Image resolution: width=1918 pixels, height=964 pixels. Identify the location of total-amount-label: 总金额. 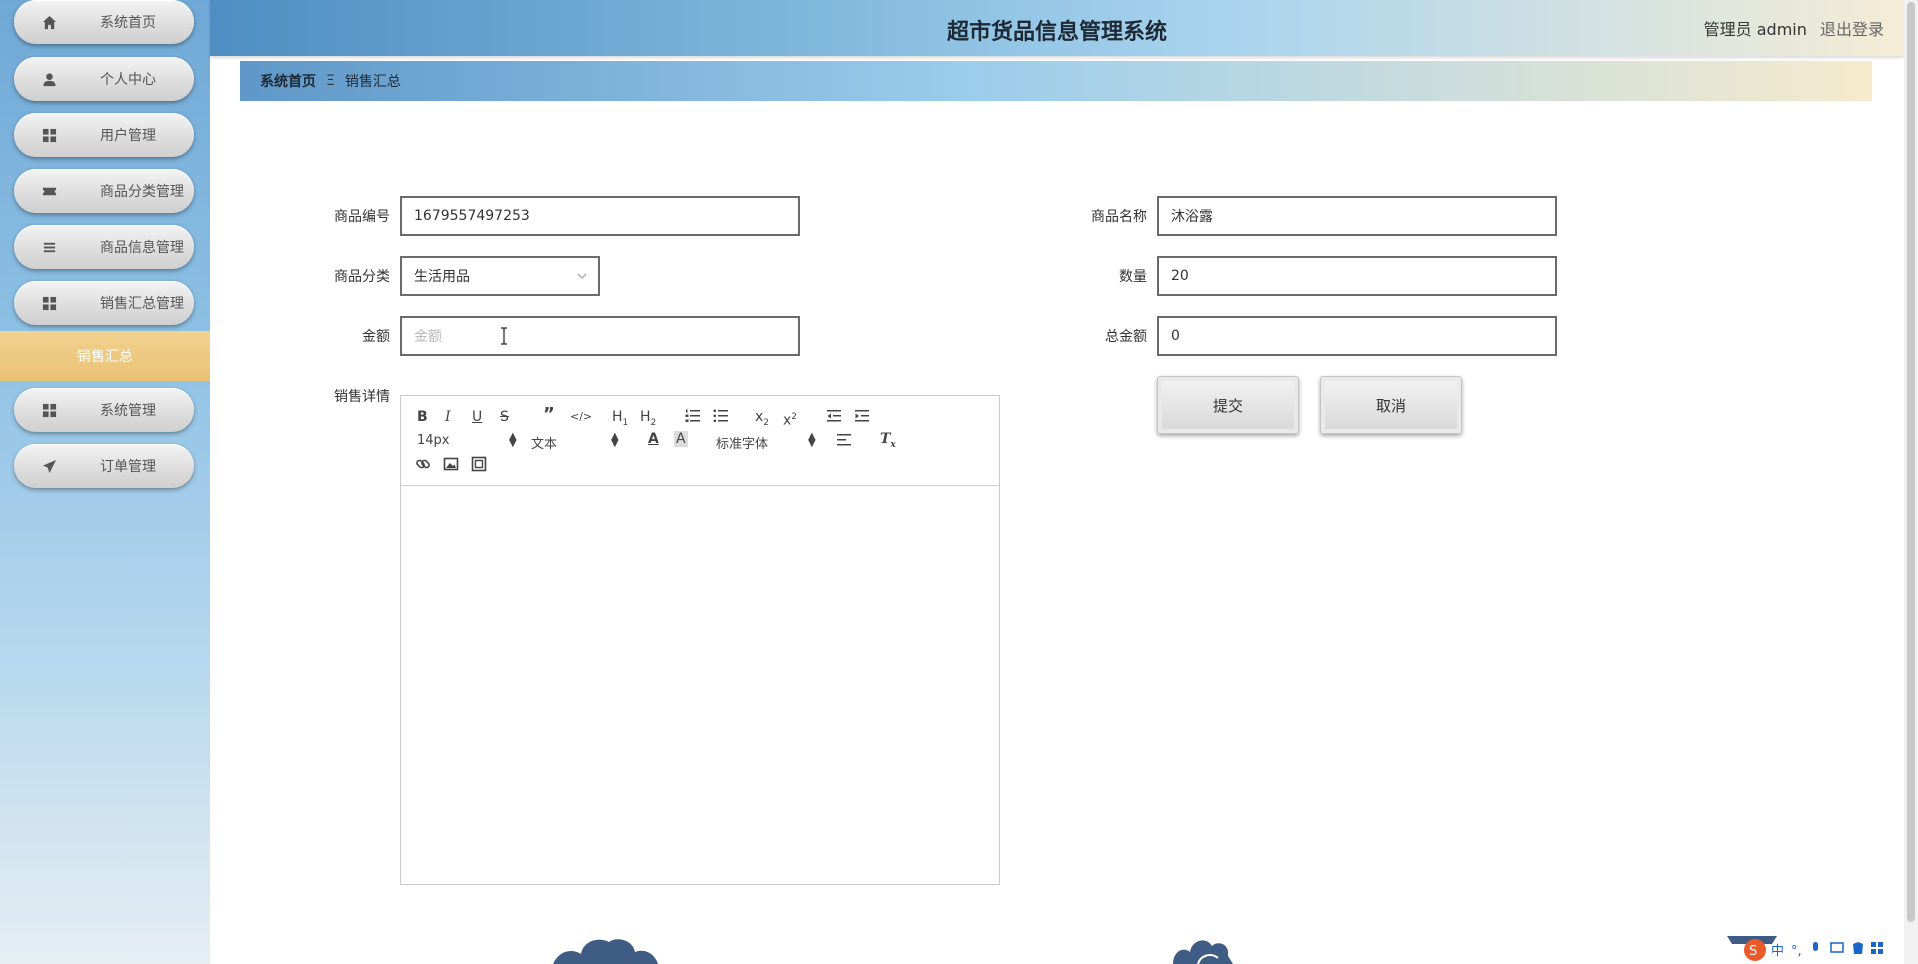
(1126, 337).